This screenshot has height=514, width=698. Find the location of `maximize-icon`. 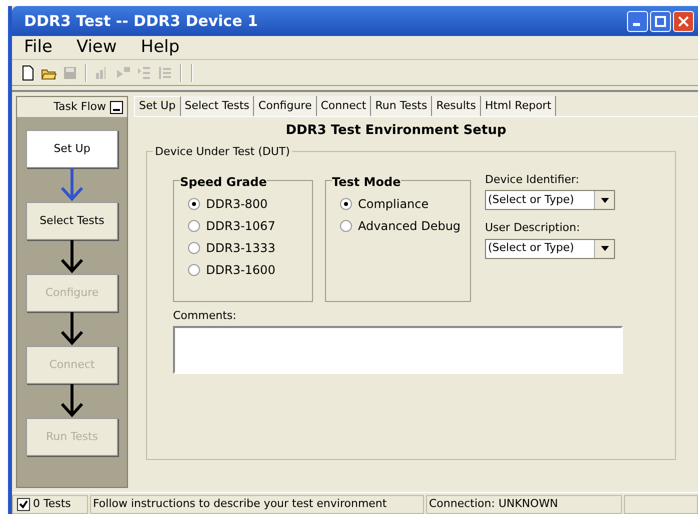

maximize-icon is located at coordinates (660, 21).